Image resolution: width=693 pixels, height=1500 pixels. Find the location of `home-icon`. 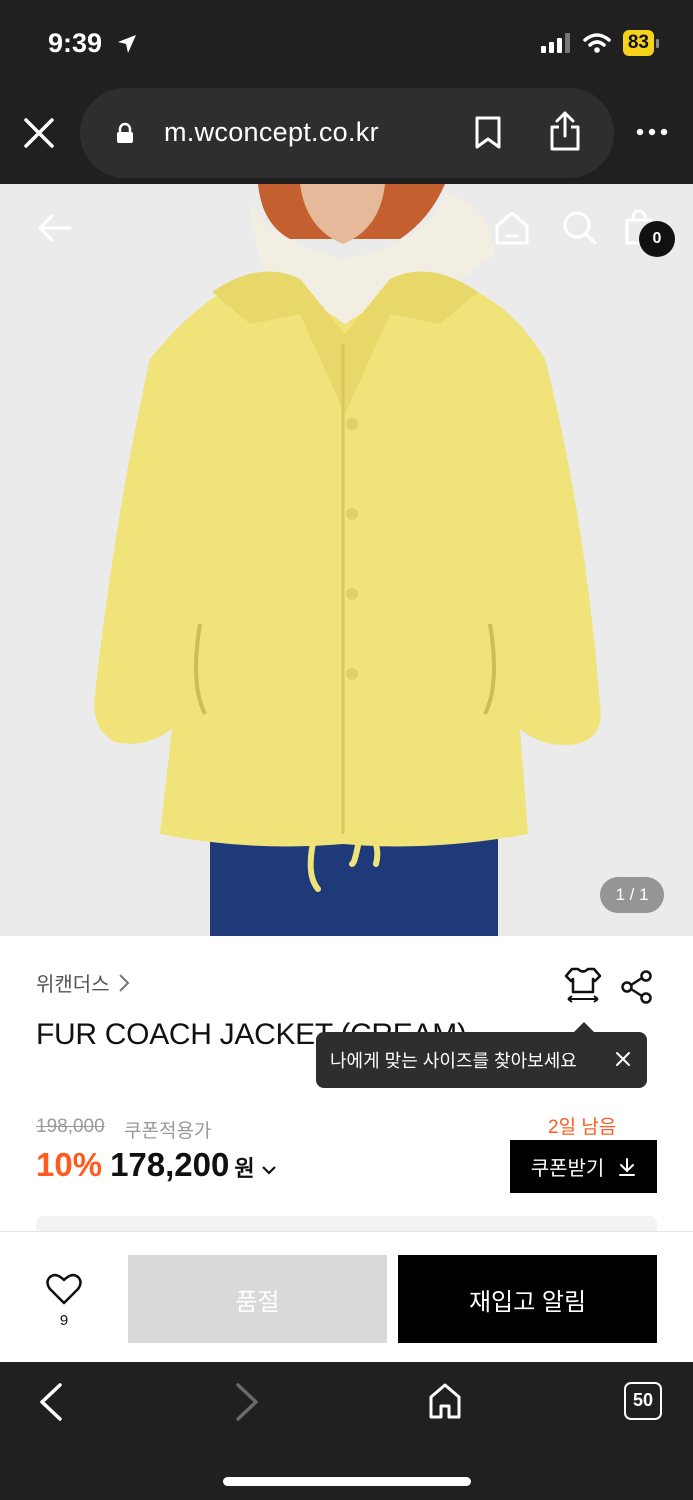

home-icon is located at coordinates (512, 228).